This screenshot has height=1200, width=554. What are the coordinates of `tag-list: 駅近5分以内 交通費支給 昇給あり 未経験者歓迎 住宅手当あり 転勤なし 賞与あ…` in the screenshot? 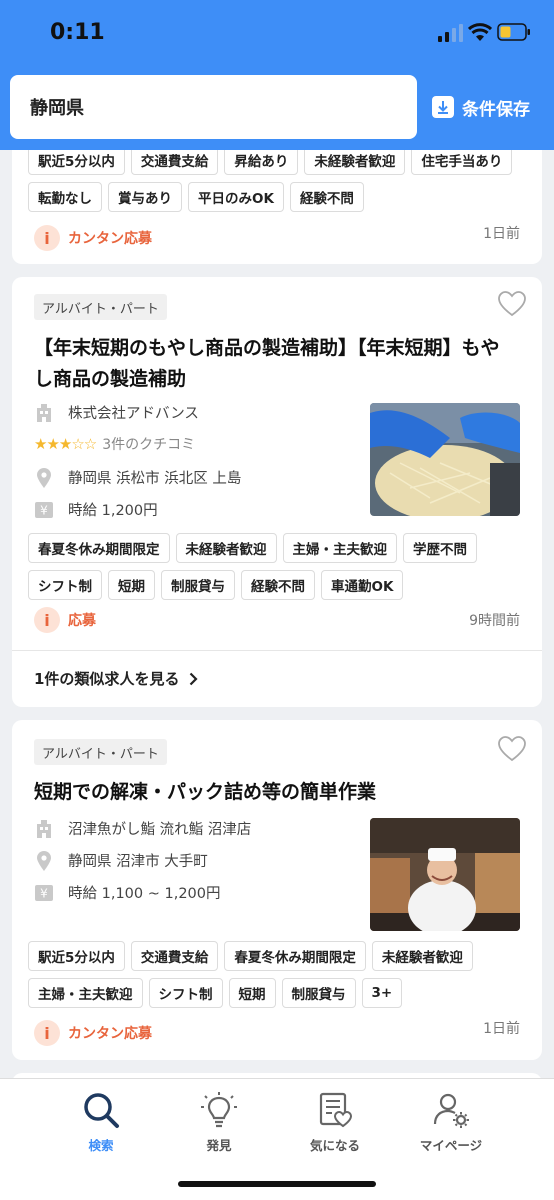 It's located at (278, 178).